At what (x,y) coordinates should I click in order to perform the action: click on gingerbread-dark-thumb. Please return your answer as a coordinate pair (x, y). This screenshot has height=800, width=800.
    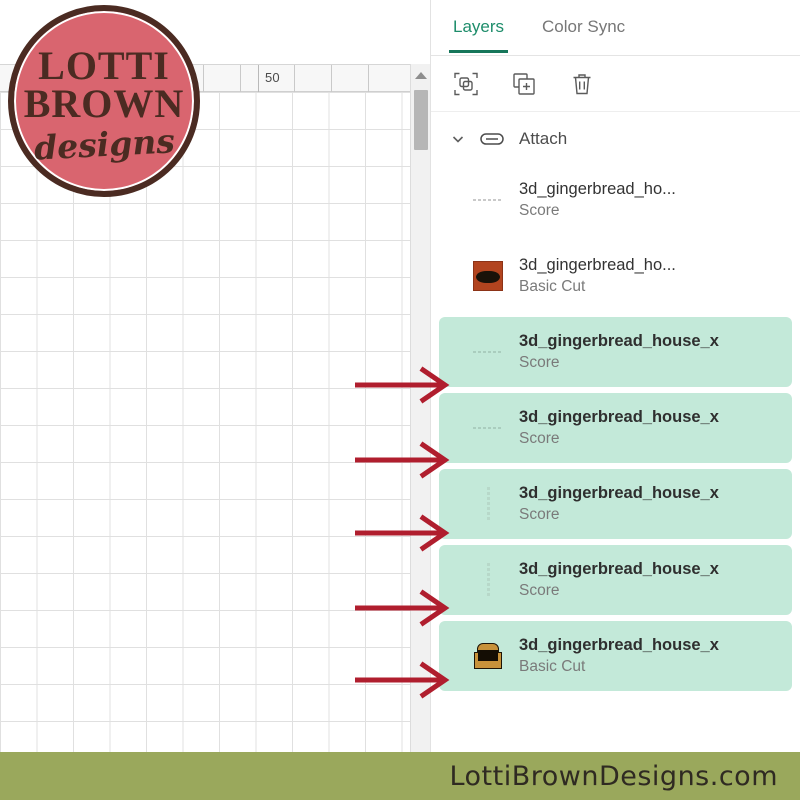
    Looking at the image, I should click on (488, 276).